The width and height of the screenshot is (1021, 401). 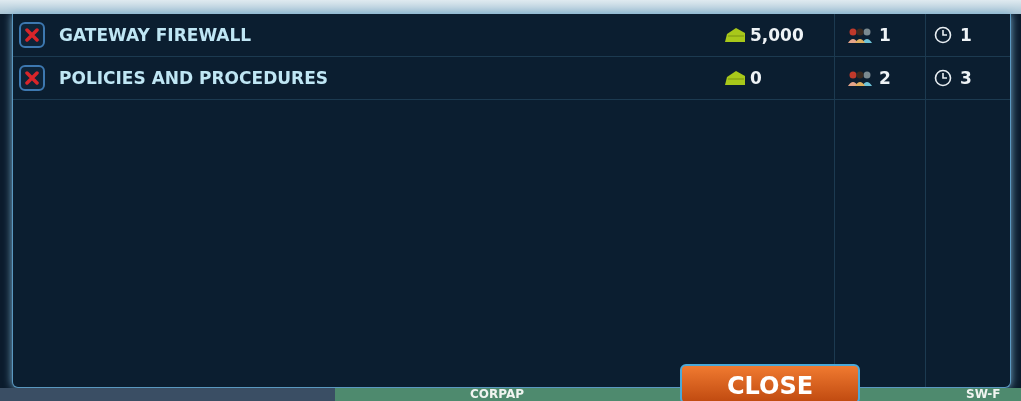 I want to click on time-value: 3, so click(x=966, y=78).